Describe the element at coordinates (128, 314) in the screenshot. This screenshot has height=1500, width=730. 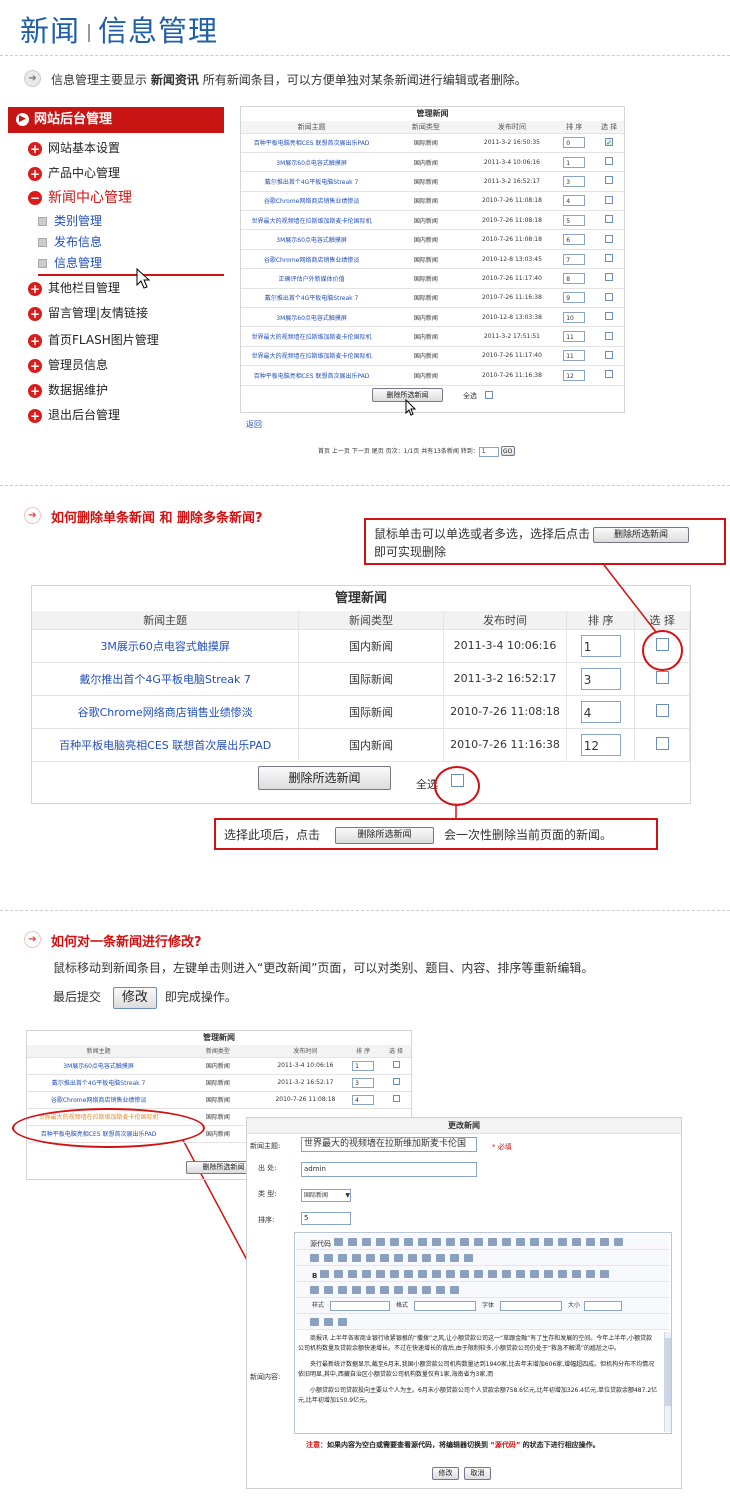
I see `sidebar-item: + 留言管理|友情链接` at that location.